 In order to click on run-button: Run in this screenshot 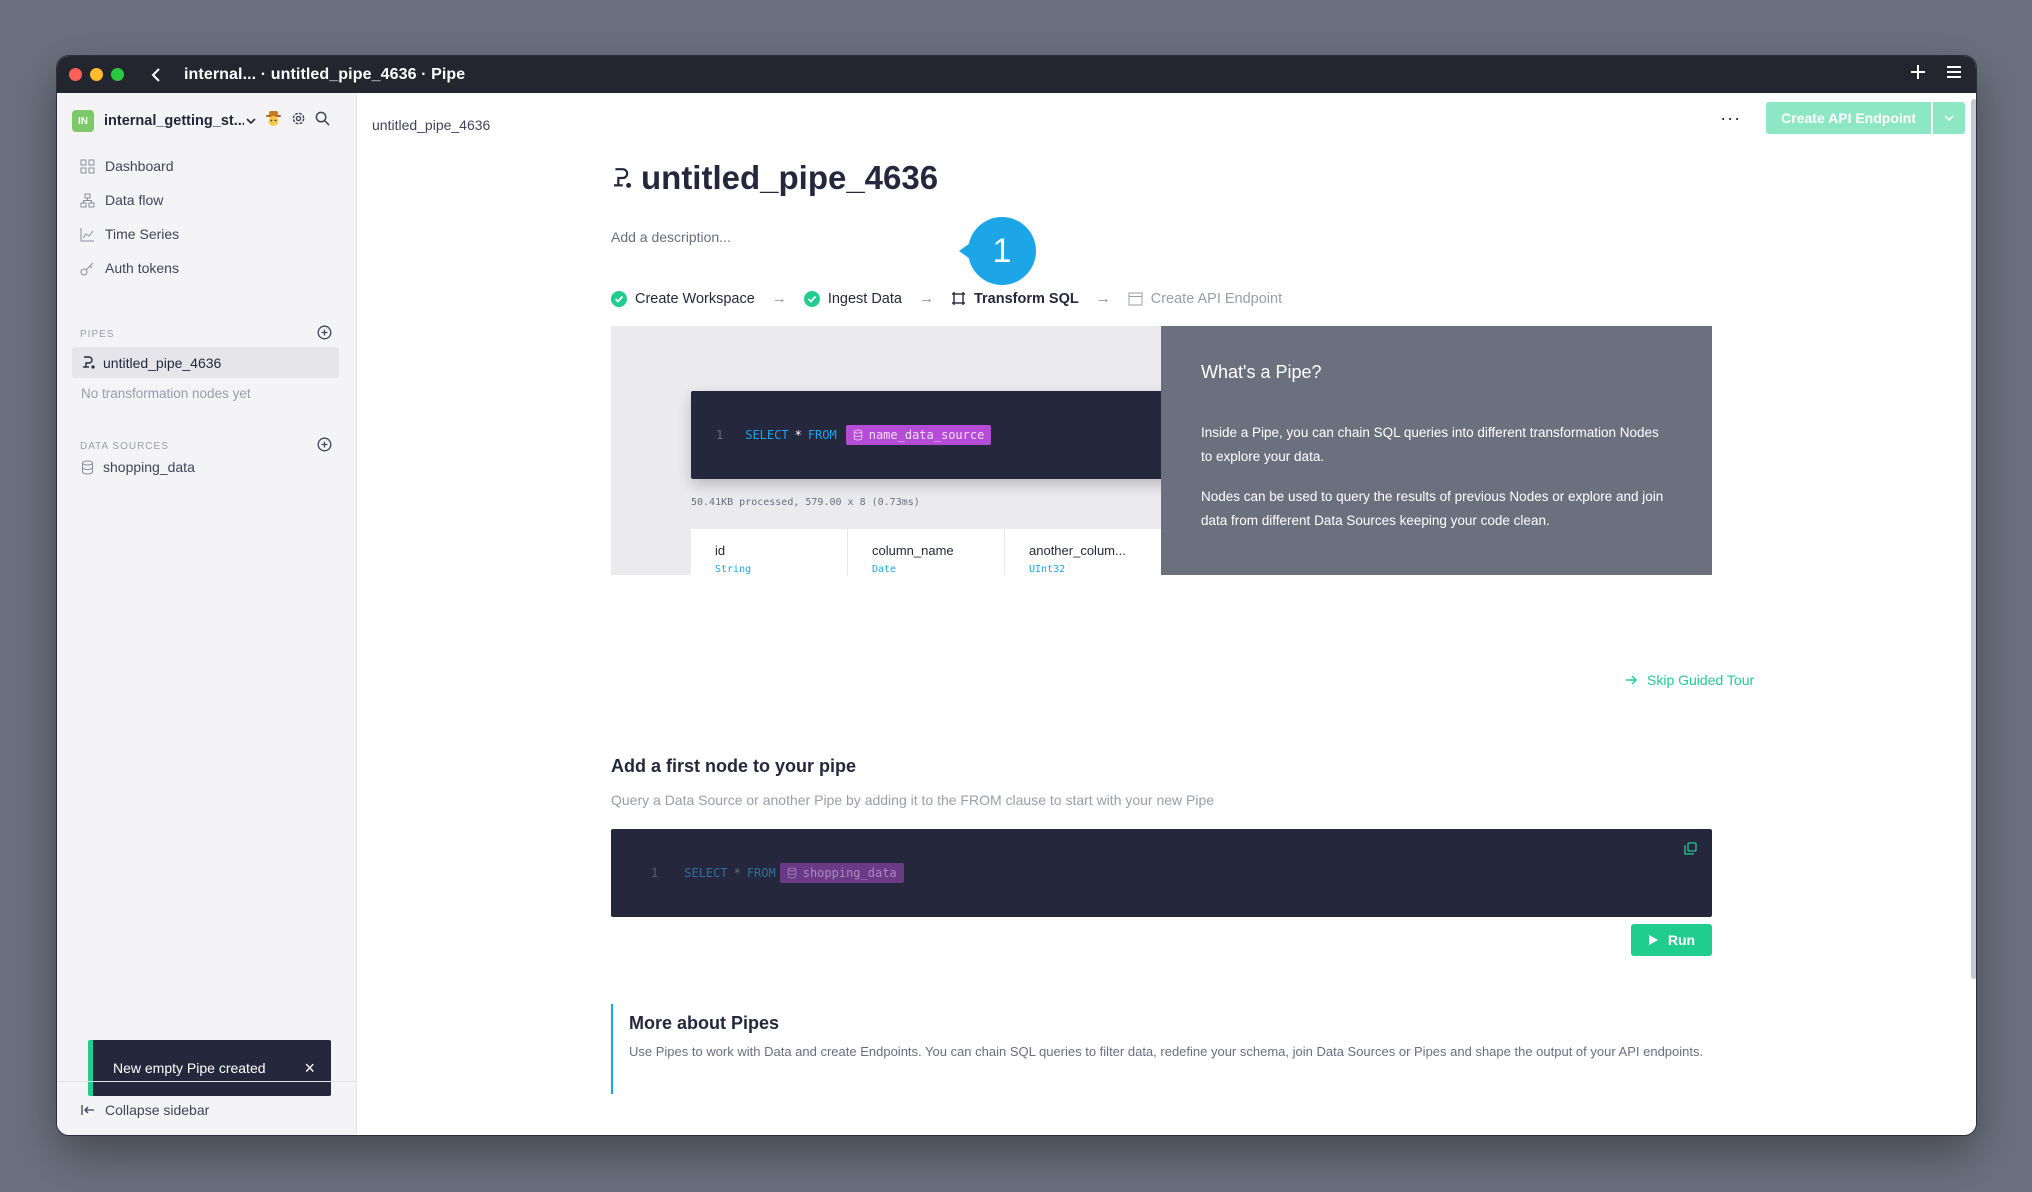, I will do `click(1671, 940)`.